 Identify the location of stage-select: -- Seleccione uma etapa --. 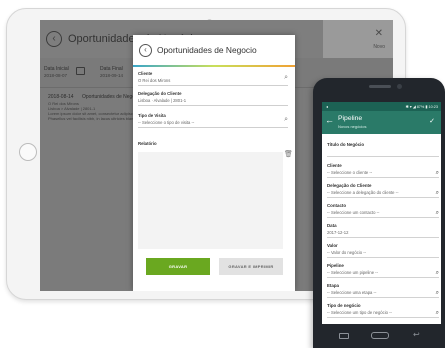
(383, 294).